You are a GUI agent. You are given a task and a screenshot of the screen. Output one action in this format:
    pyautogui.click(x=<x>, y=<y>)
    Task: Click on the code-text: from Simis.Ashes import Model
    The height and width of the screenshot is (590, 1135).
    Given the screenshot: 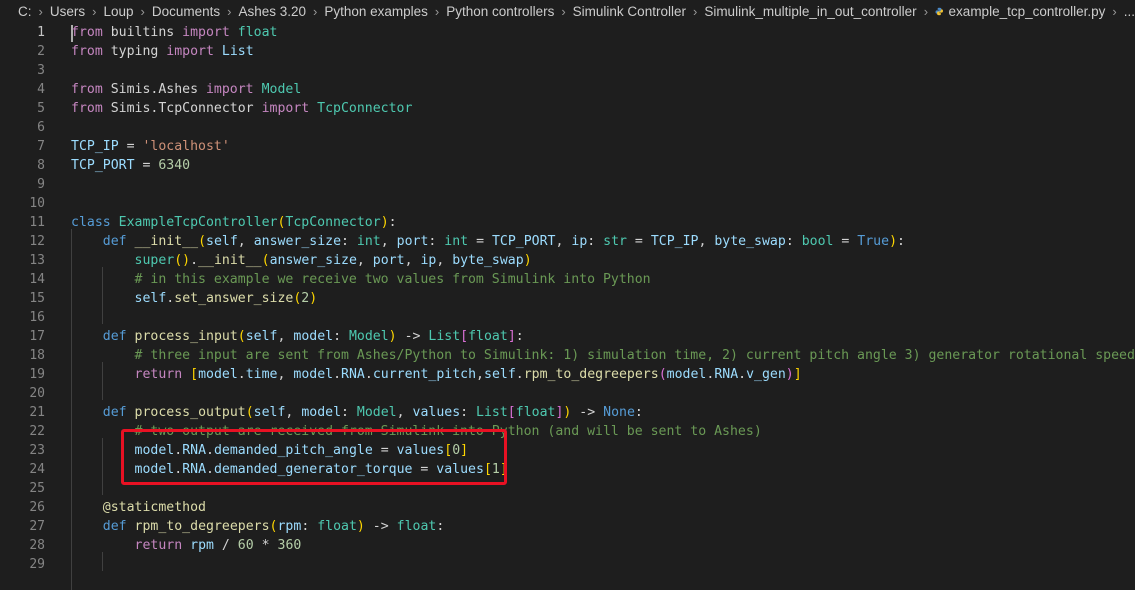 What is the action you would take?
    pyautogui.click(x=186, y=89)
    